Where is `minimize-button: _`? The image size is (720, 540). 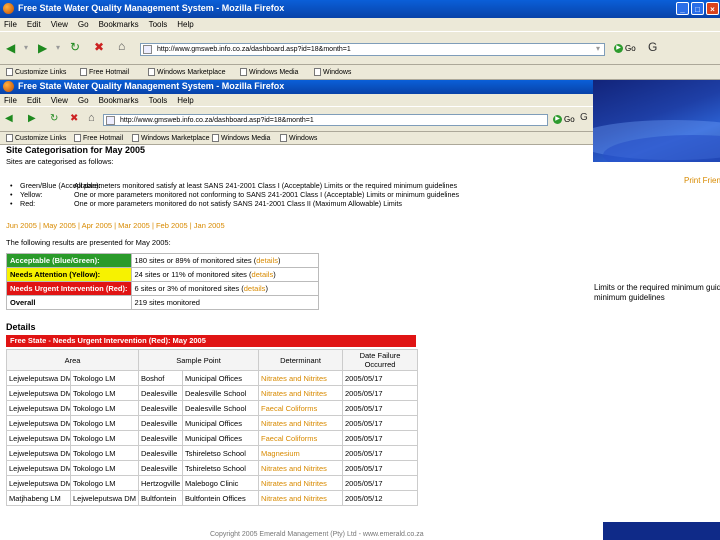
minimize-button: _ is located at coordinates (682, 8).